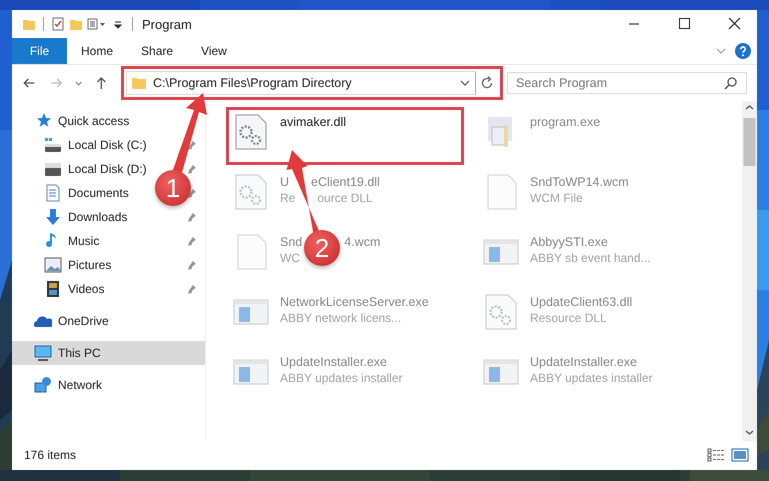 Image resolution: width=769 pixels, height=481 pixels. Describe the element at coordinates (97, 51) in the screenshot. I see `ribbon-tab: Home` at that location.